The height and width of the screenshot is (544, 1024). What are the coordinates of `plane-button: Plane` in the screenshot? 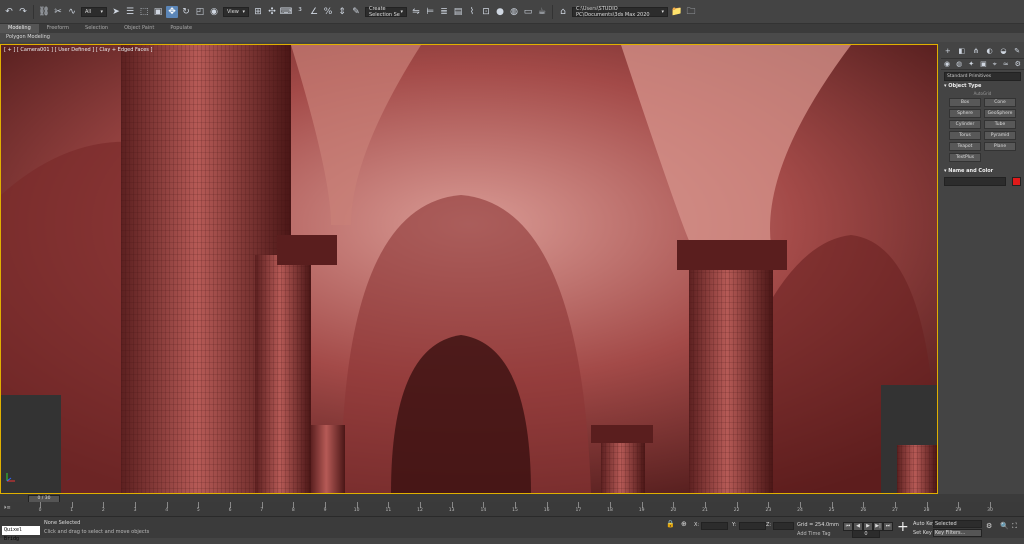 It's located at (1000, 146).